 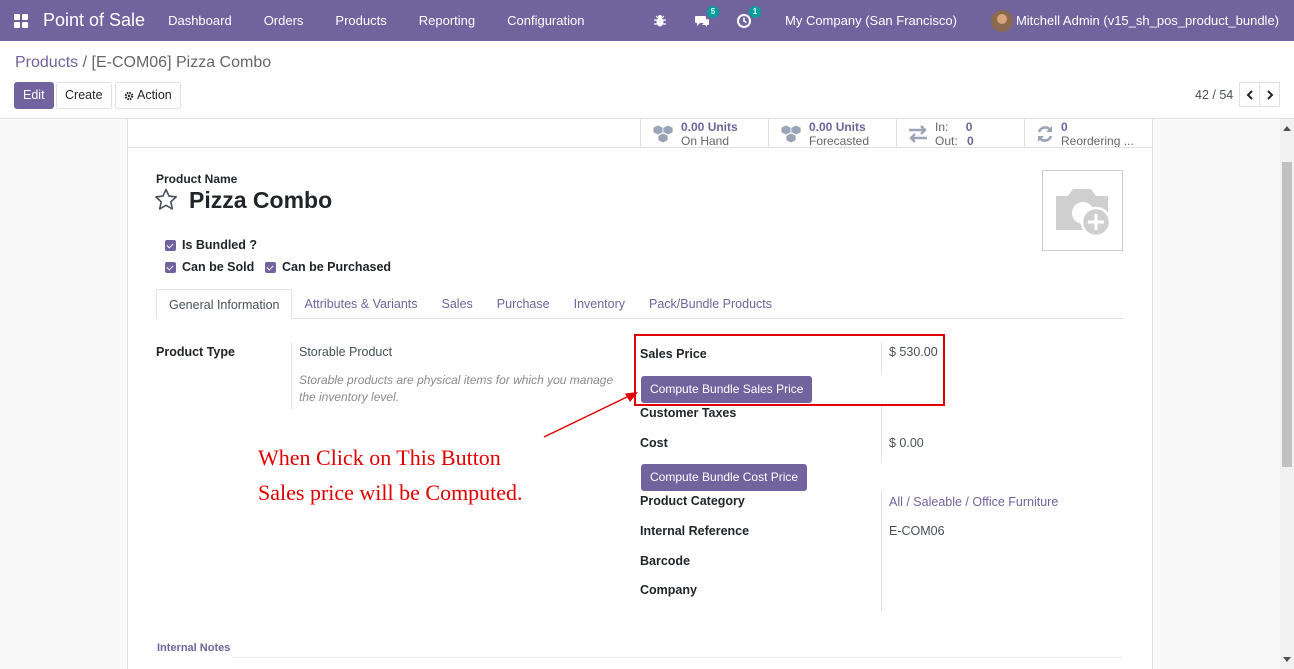 What do you see at coordinates (21, 20) in the screenshot?
I see `apps-menu-icon` at bounding box center [21, 20].